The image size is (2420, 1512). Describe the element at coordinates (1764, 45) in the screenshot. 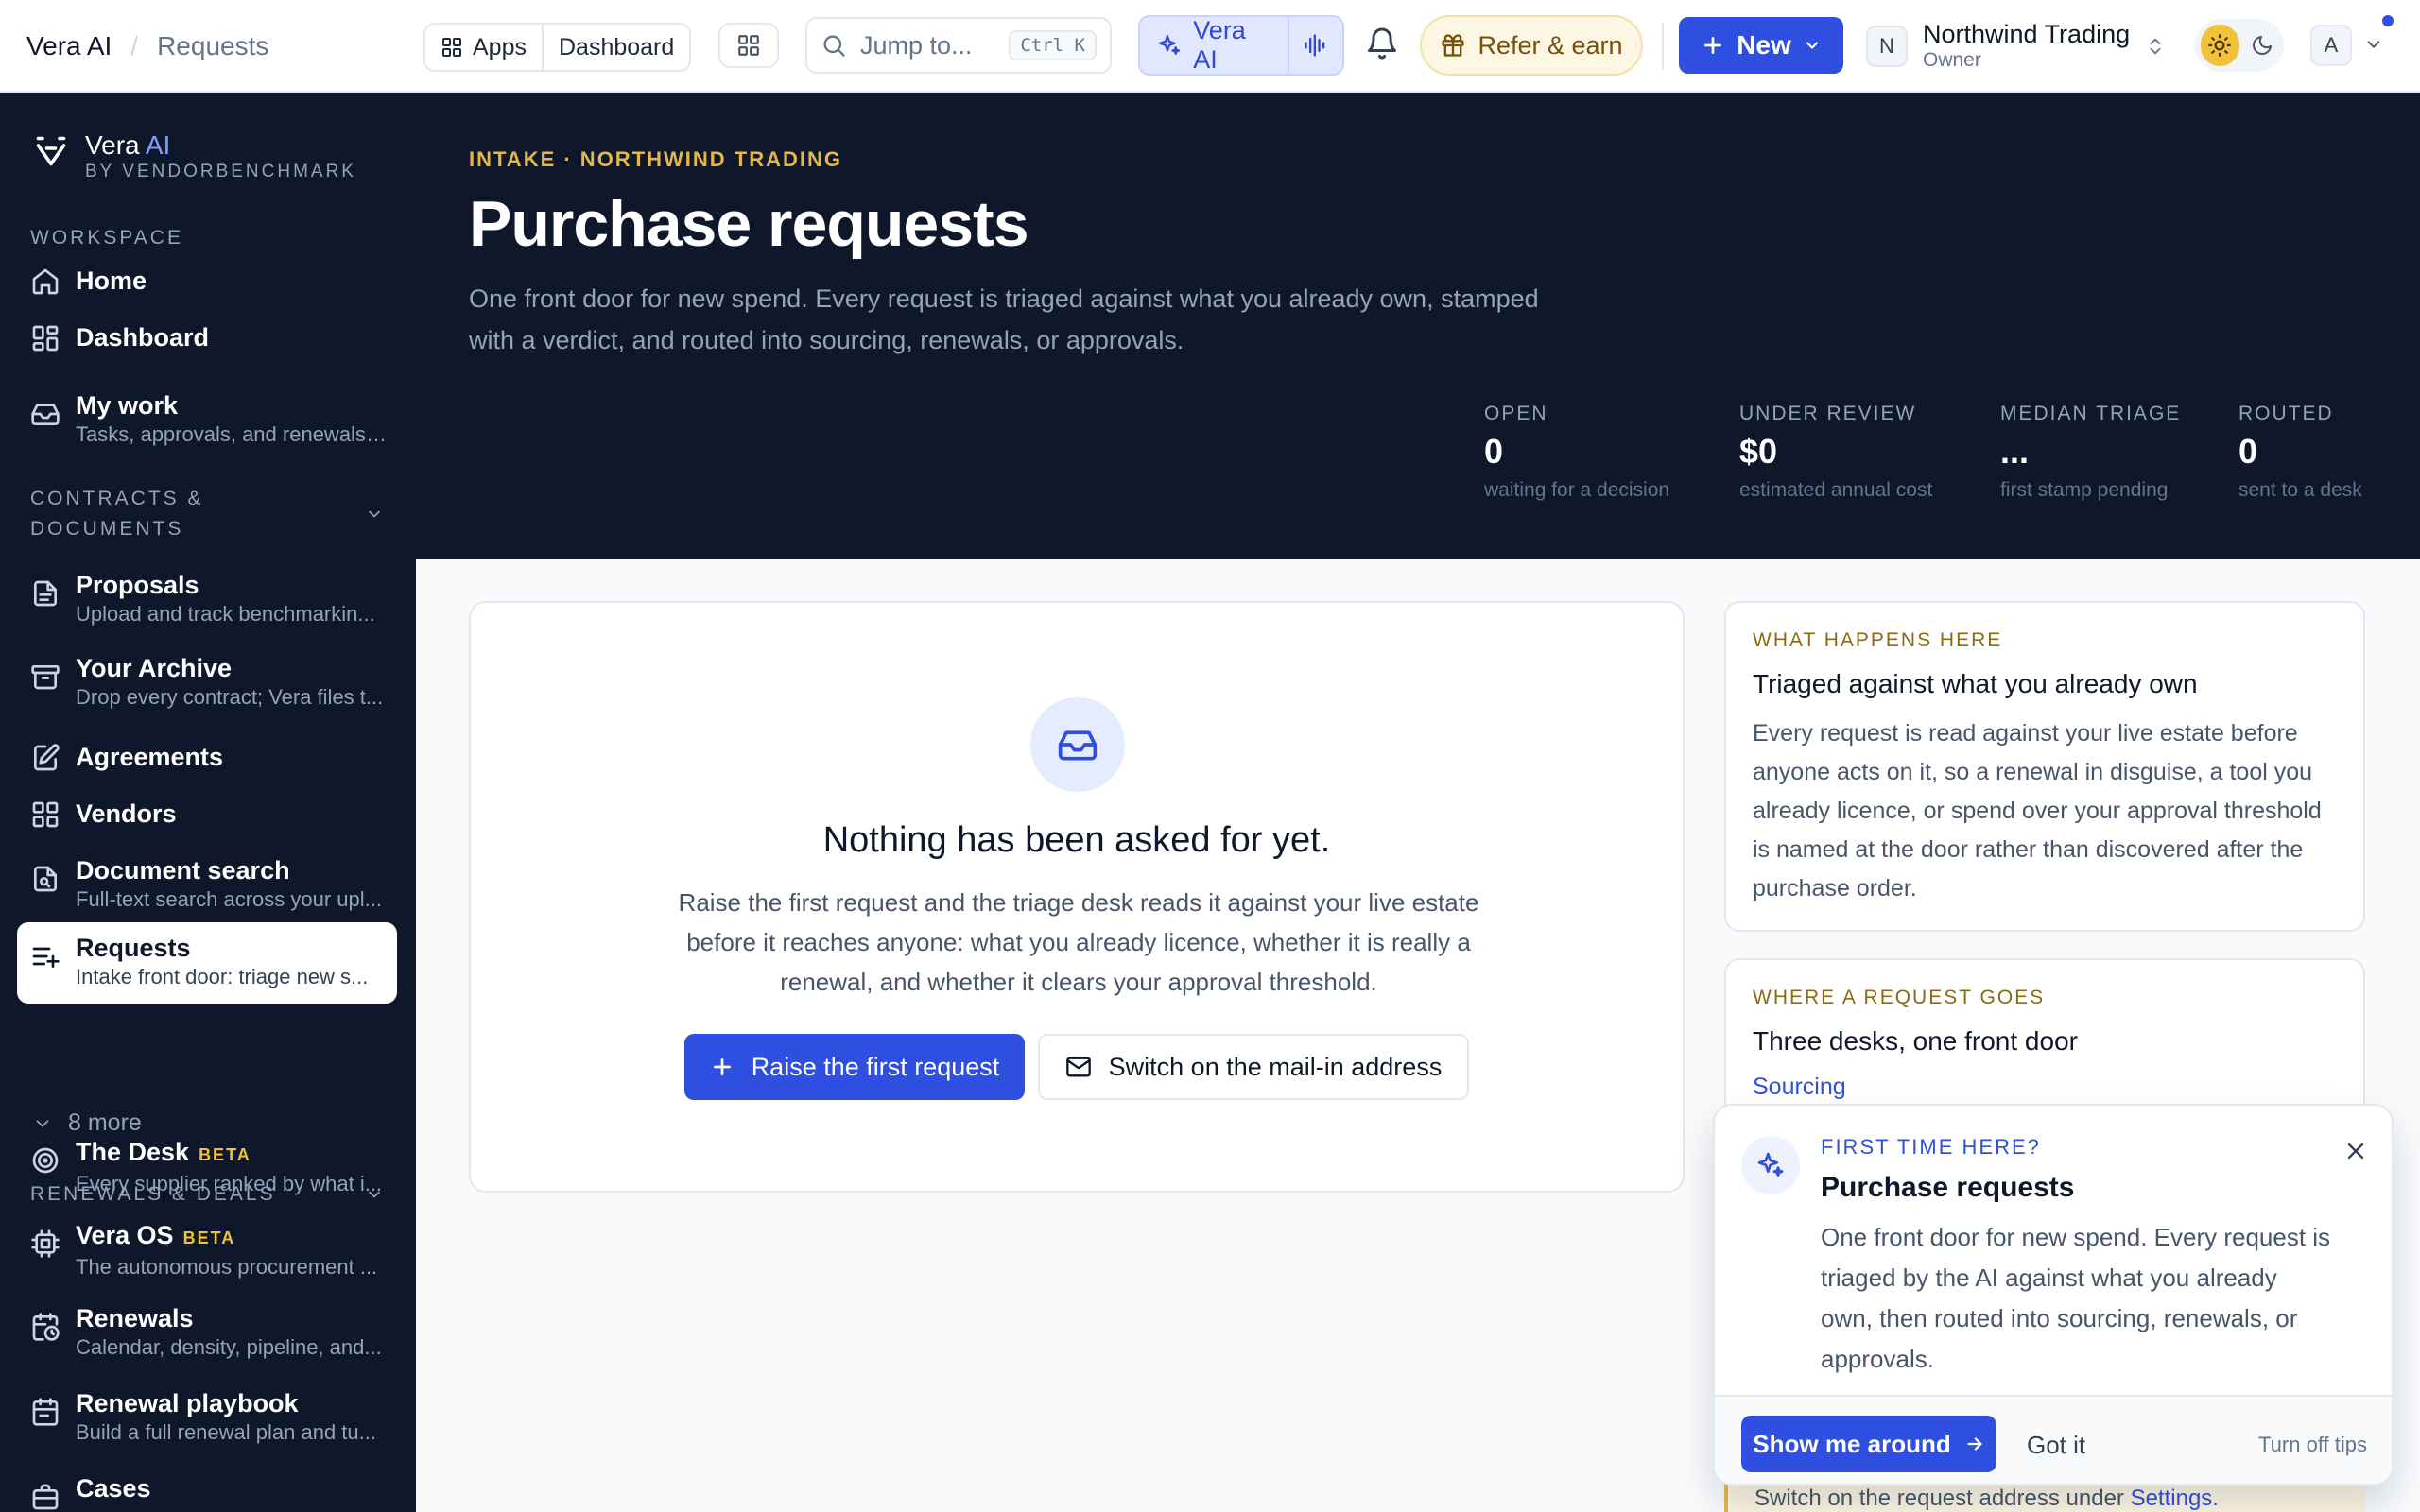

I see `new-label: New` at that location.